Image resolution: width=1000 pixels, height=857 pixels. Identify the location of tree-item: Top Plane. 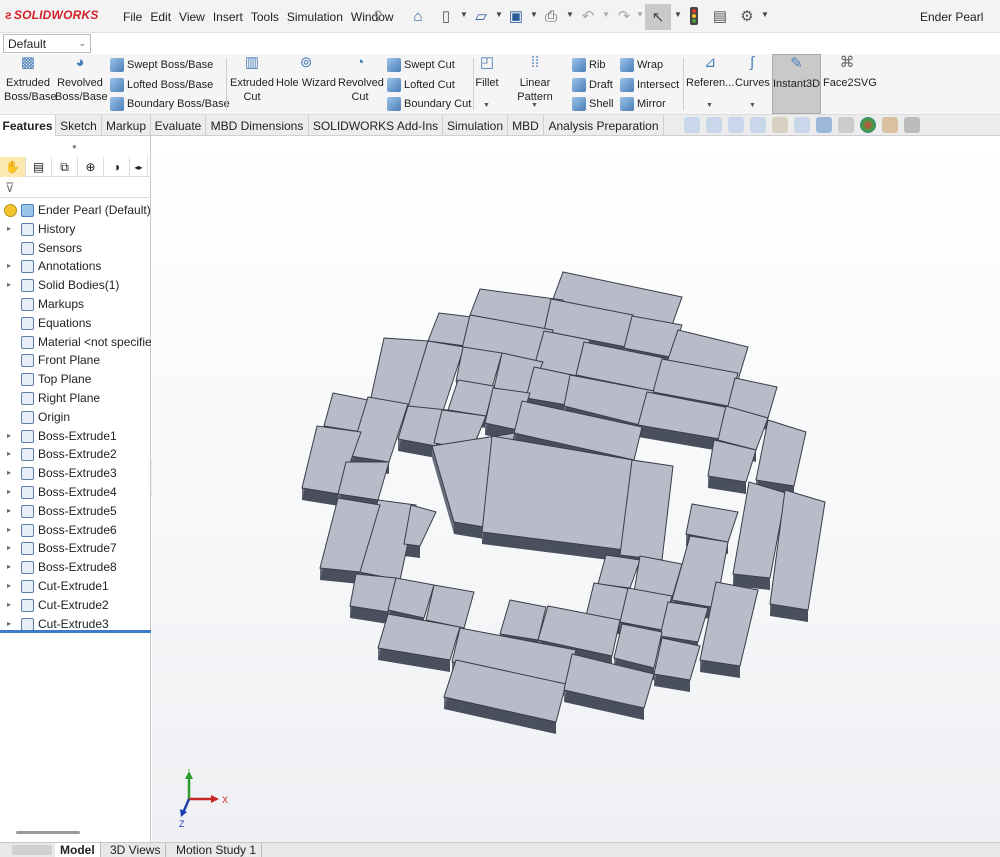
(75, 379).